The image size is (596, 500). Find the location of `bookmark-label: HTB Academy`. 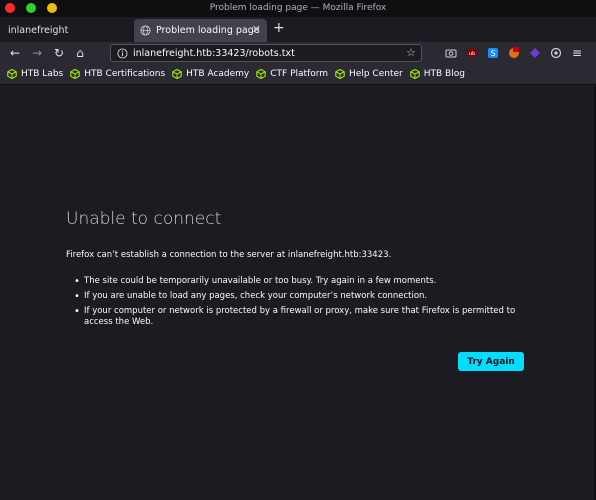

bookmark-label: HTB Academy is located at coordinates (218, 74).